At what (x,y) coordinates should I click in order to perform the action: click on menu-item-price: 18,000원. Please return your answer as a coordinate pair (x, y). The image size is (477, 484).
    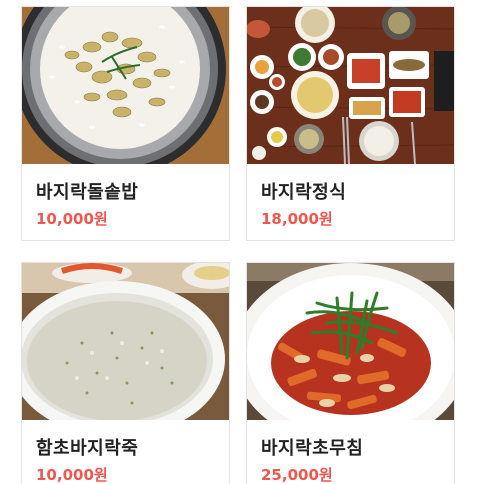
    Looking at the image, I should click on (297, 219).